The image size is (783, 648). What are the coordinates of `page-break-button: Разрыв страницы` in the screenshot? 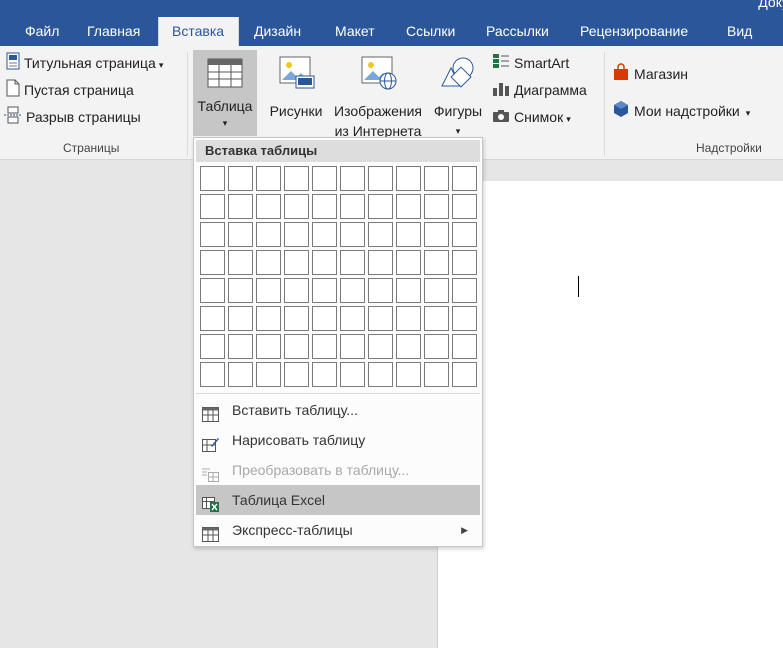 It's located at (72, 117).